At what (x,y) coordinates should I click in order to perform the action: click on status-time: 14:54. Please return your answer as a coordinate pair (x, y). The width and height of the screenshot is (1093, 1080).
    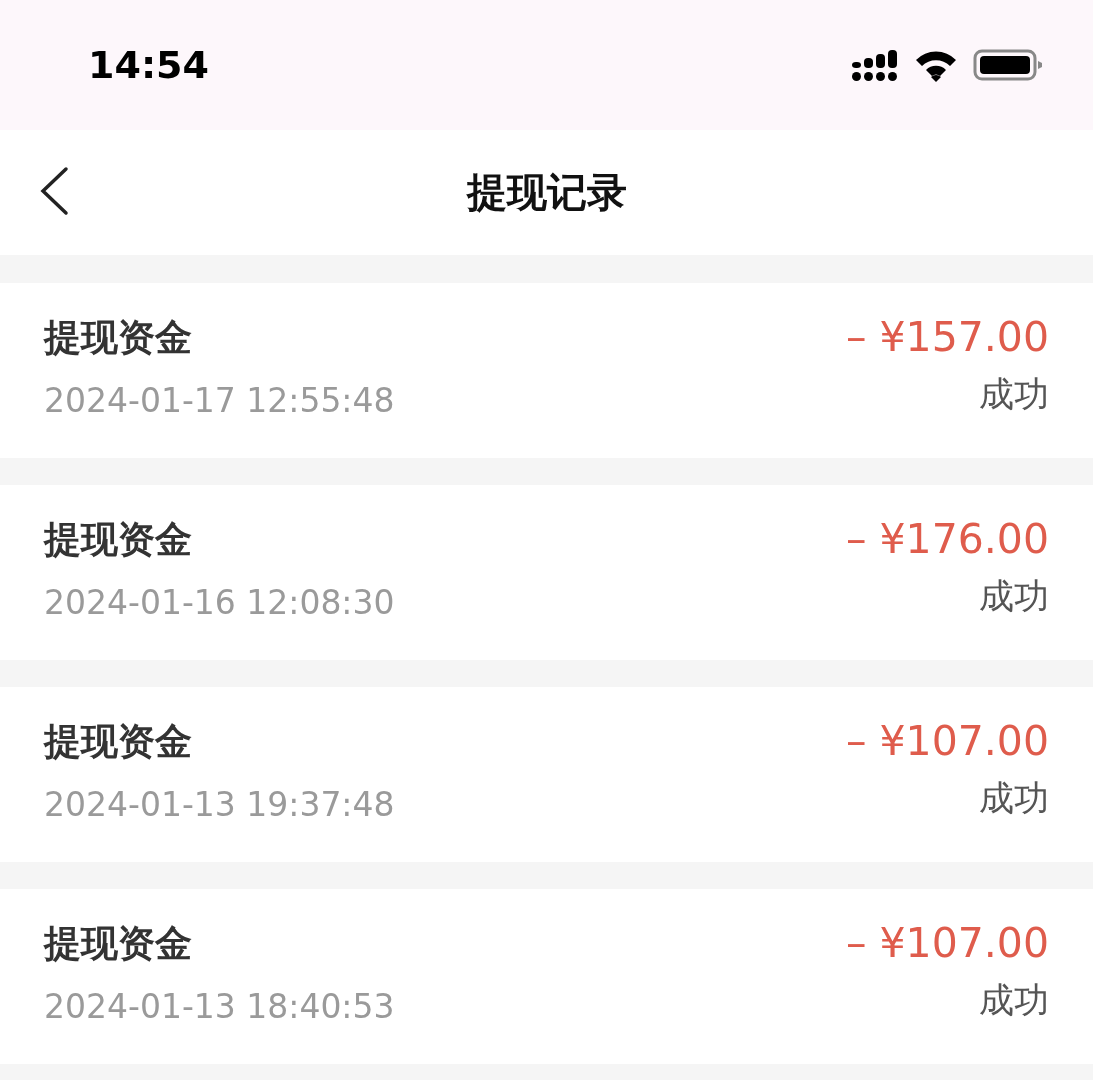
    Looking at the image, I should click on (148, 65).